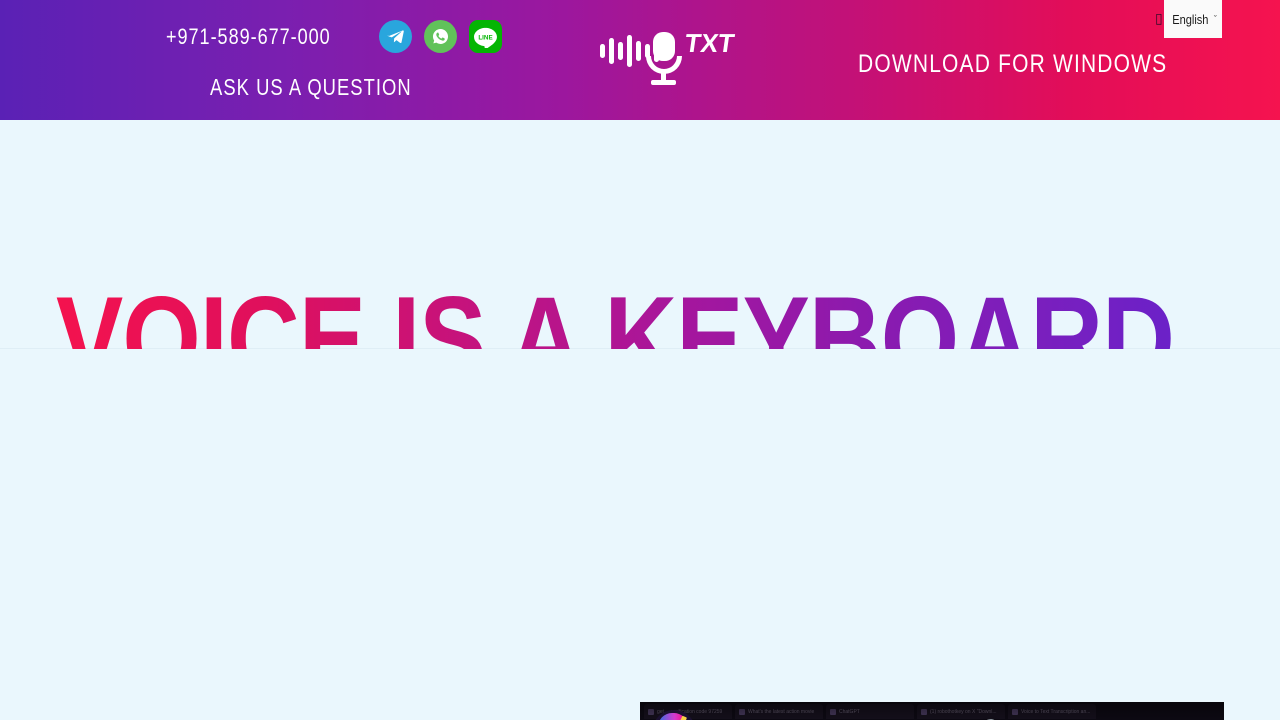 The height and width of the screenshot is (720, 1280). I want to click on svg-text: TXT, so click(709, 43).